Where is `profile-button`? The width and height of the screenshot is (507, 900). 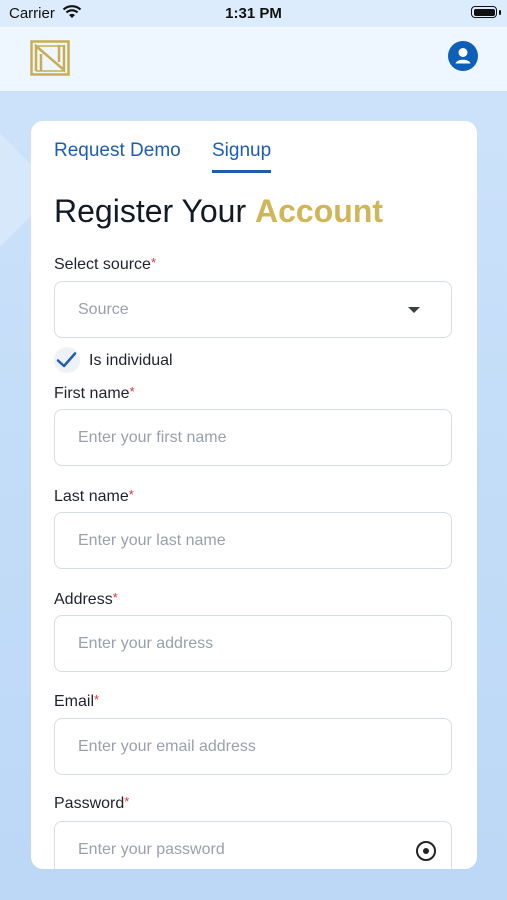 profile-button is located at coordinates (463, 56).